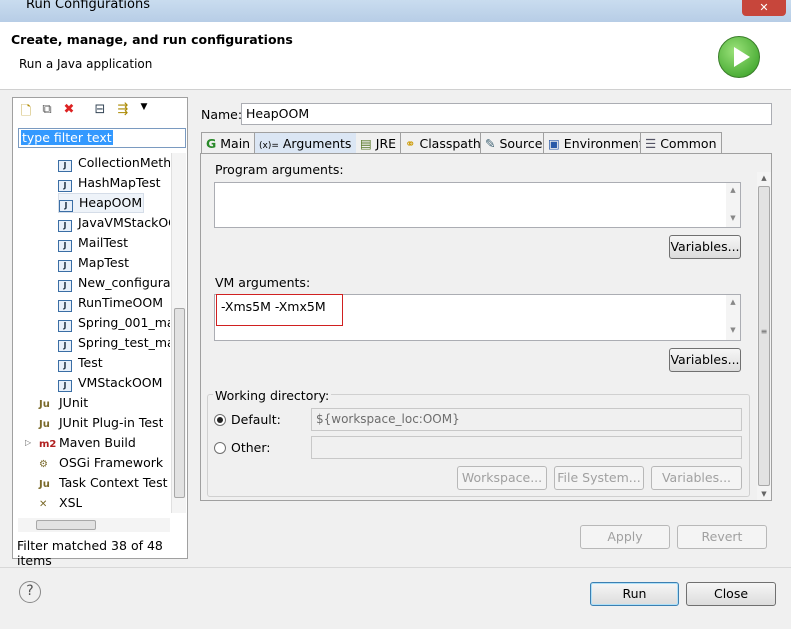  What do you see at coordinates (263, 282) in the screenshot?
I see `vm-arguments-label: VM arguments:` at bounding box center [263, 282].